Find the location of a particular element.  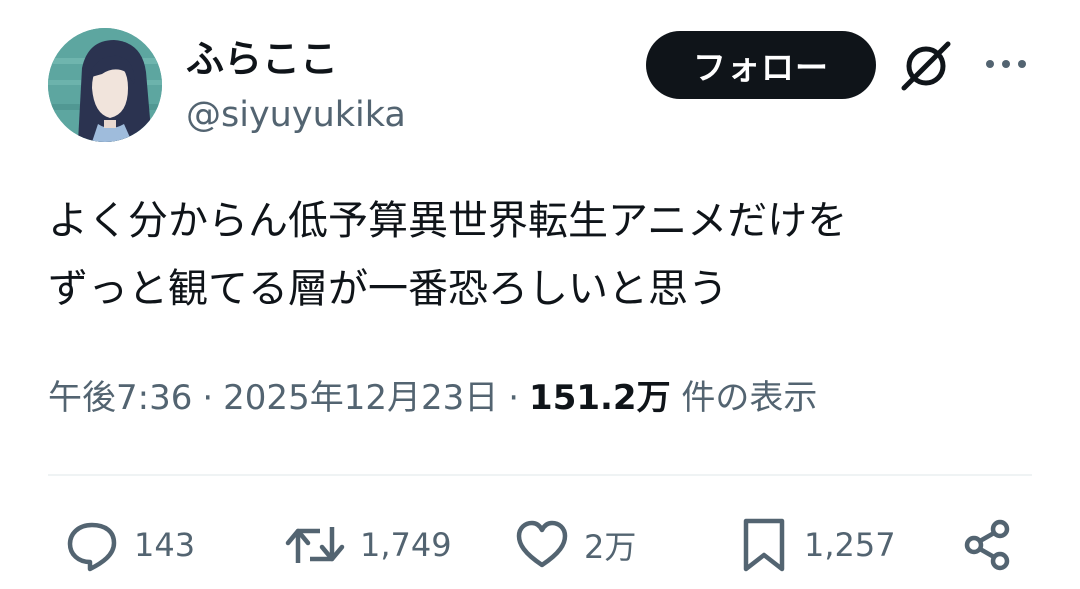

tweet-meta: 午後7:36 · 2025年12月23日 · 151.2万 件の表示 is located at coordinates (432, 398).